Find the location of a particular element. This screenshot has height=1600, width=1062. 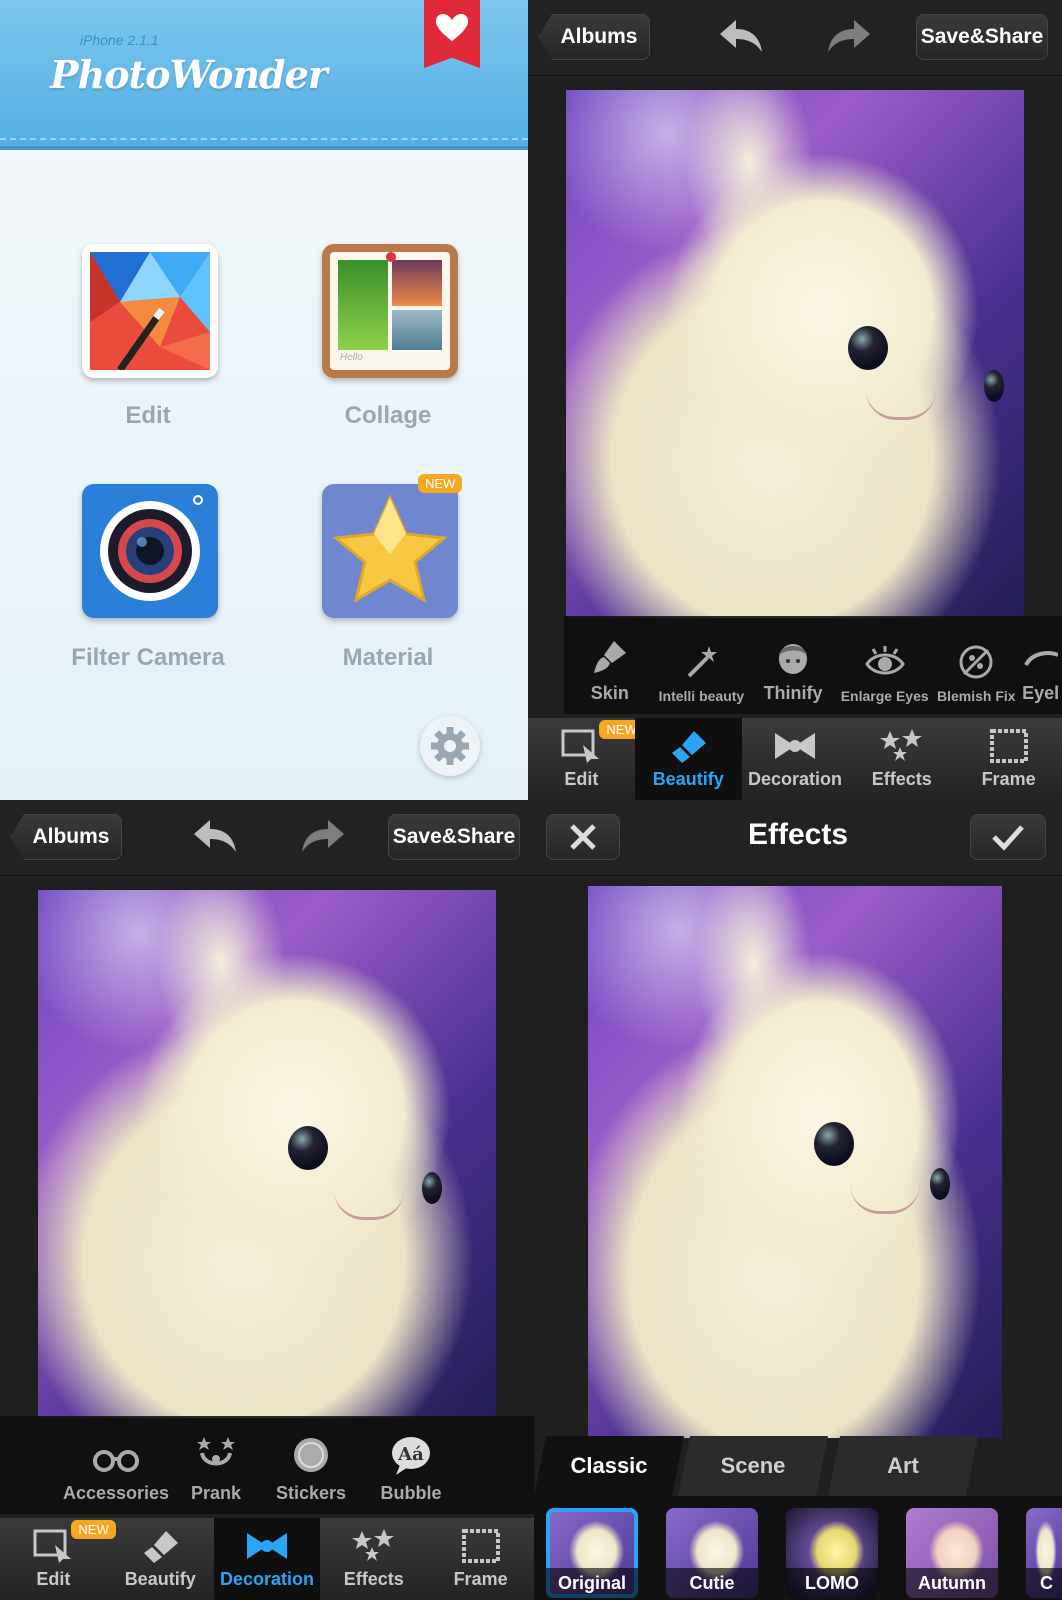

effect-category-tabs: Art Scene Classic is located at coordinates (798, 1466).